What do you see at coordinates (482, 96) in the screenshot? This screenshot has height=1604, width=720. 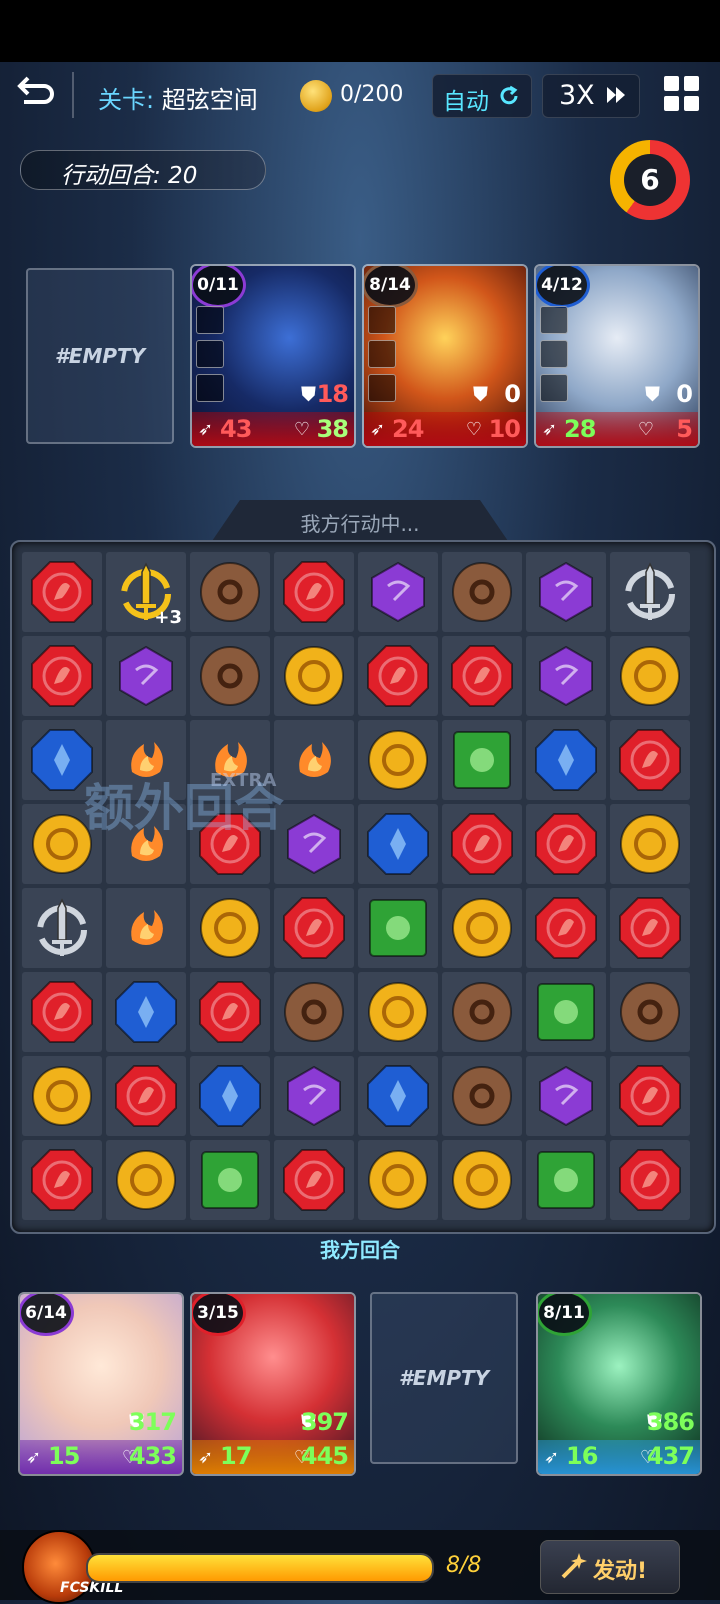 I see `auto-button: 自动` at bounding box center [482, 96].